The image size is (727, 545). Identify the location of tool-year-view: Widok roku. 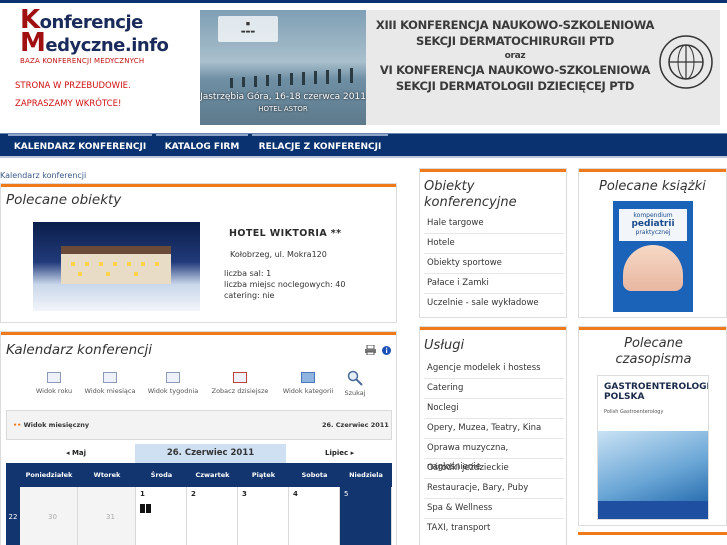
(54, 383).